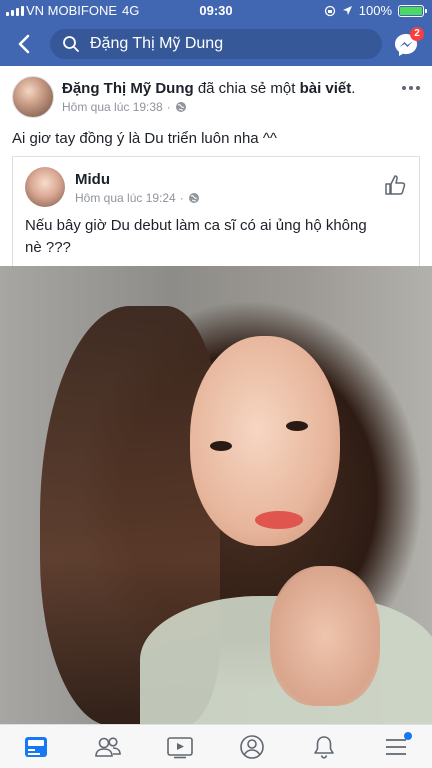 The width and height of the screenshot is (432, 768). I want to click on friends-icon, so click(108, 746).